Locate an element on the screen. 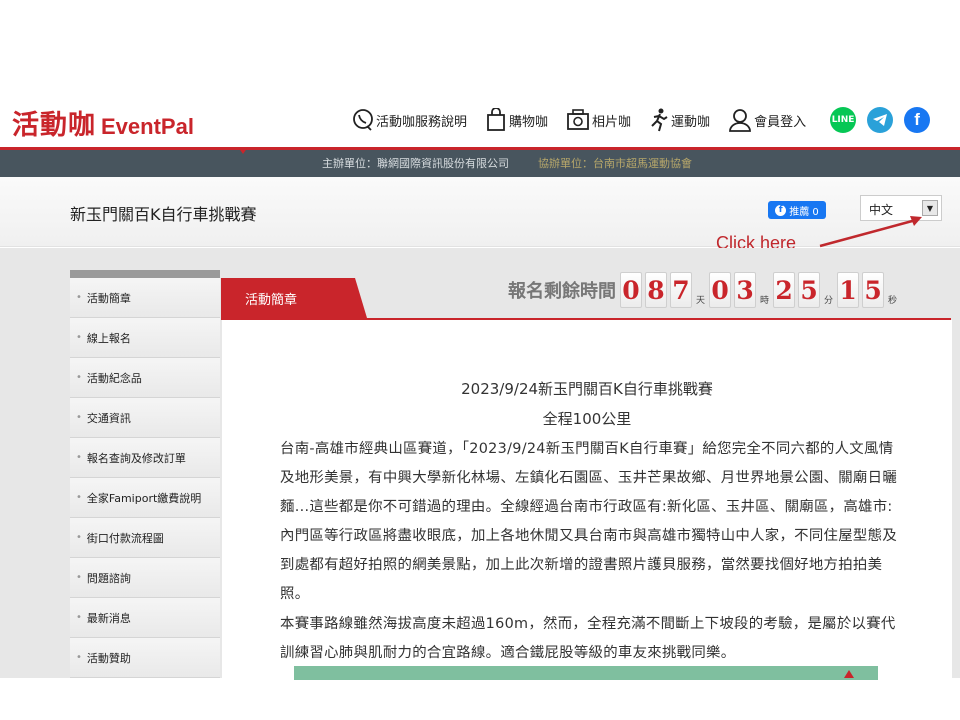 The height and width of the screenshot is (720, 960). event-title-band: 新玉門關百K自行車挑戰賽 f 推薦 0 中文 ▼ is located at coordinates (480, 212).